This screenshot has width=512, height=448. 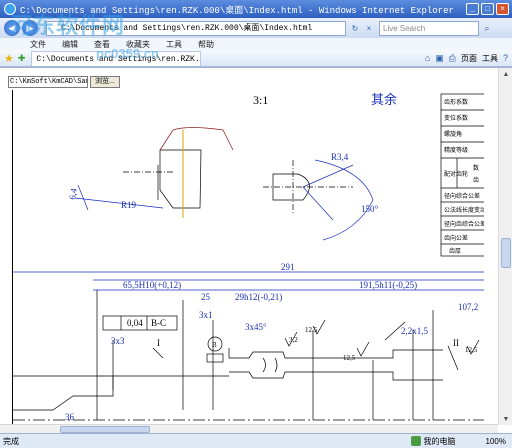 What do you see at coordinates (135, 323) in the screenshot?
I see `tolerance-value: 0,04` at bounding box center [135, 323].